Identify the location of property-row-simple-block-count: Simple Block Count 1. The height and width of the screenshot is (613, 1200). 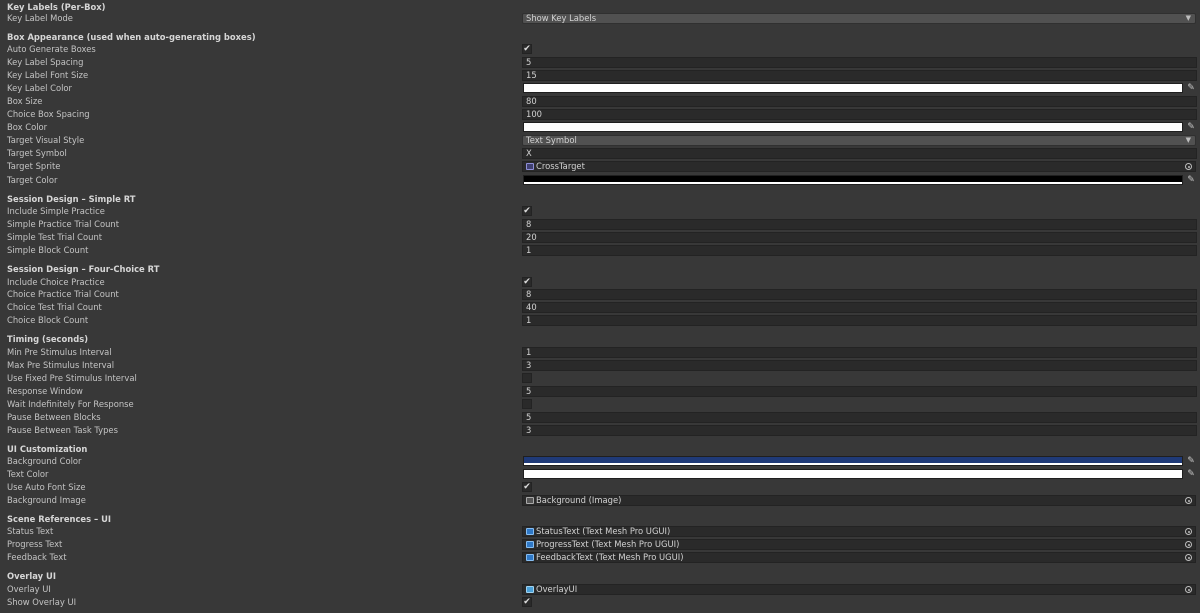
(600, 250).